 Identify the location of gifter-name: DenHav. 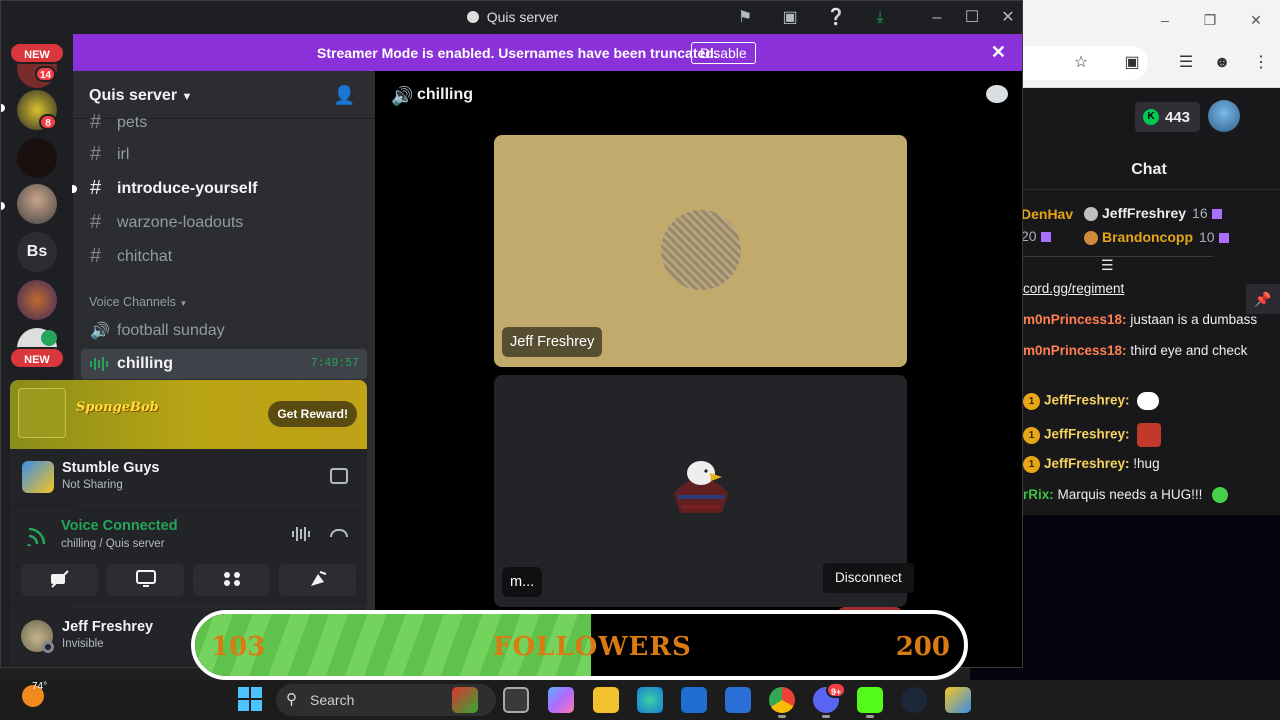
(1047, 214).